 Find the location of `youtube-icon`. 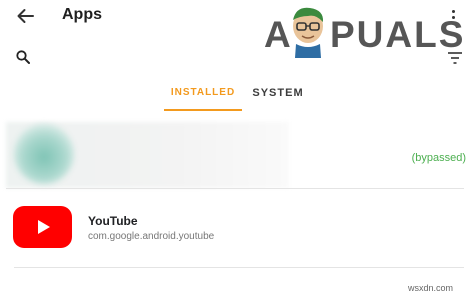

youtube-icon is located at coordinates (42, 227).